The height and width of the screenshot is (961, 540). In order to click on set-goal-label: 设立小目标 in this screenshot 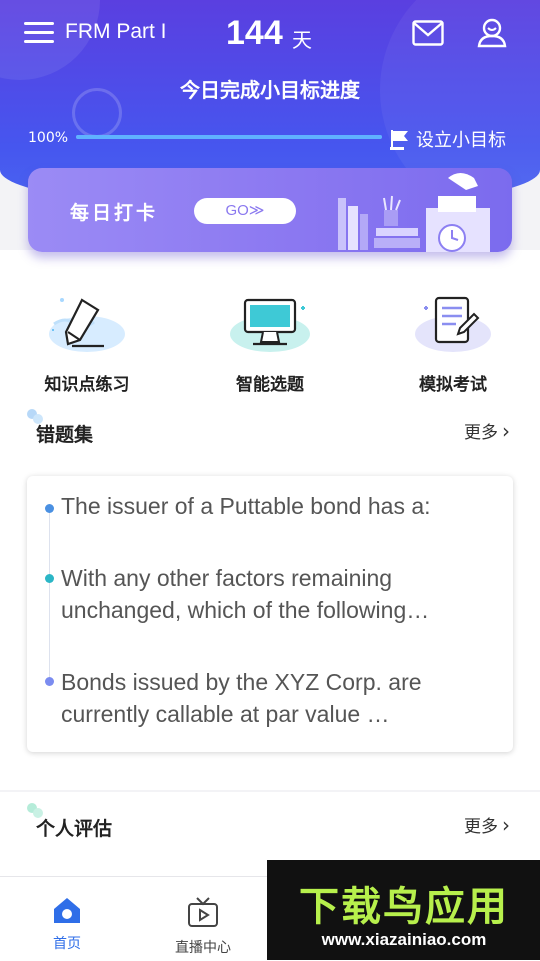, I will do `click(461, 140)`.